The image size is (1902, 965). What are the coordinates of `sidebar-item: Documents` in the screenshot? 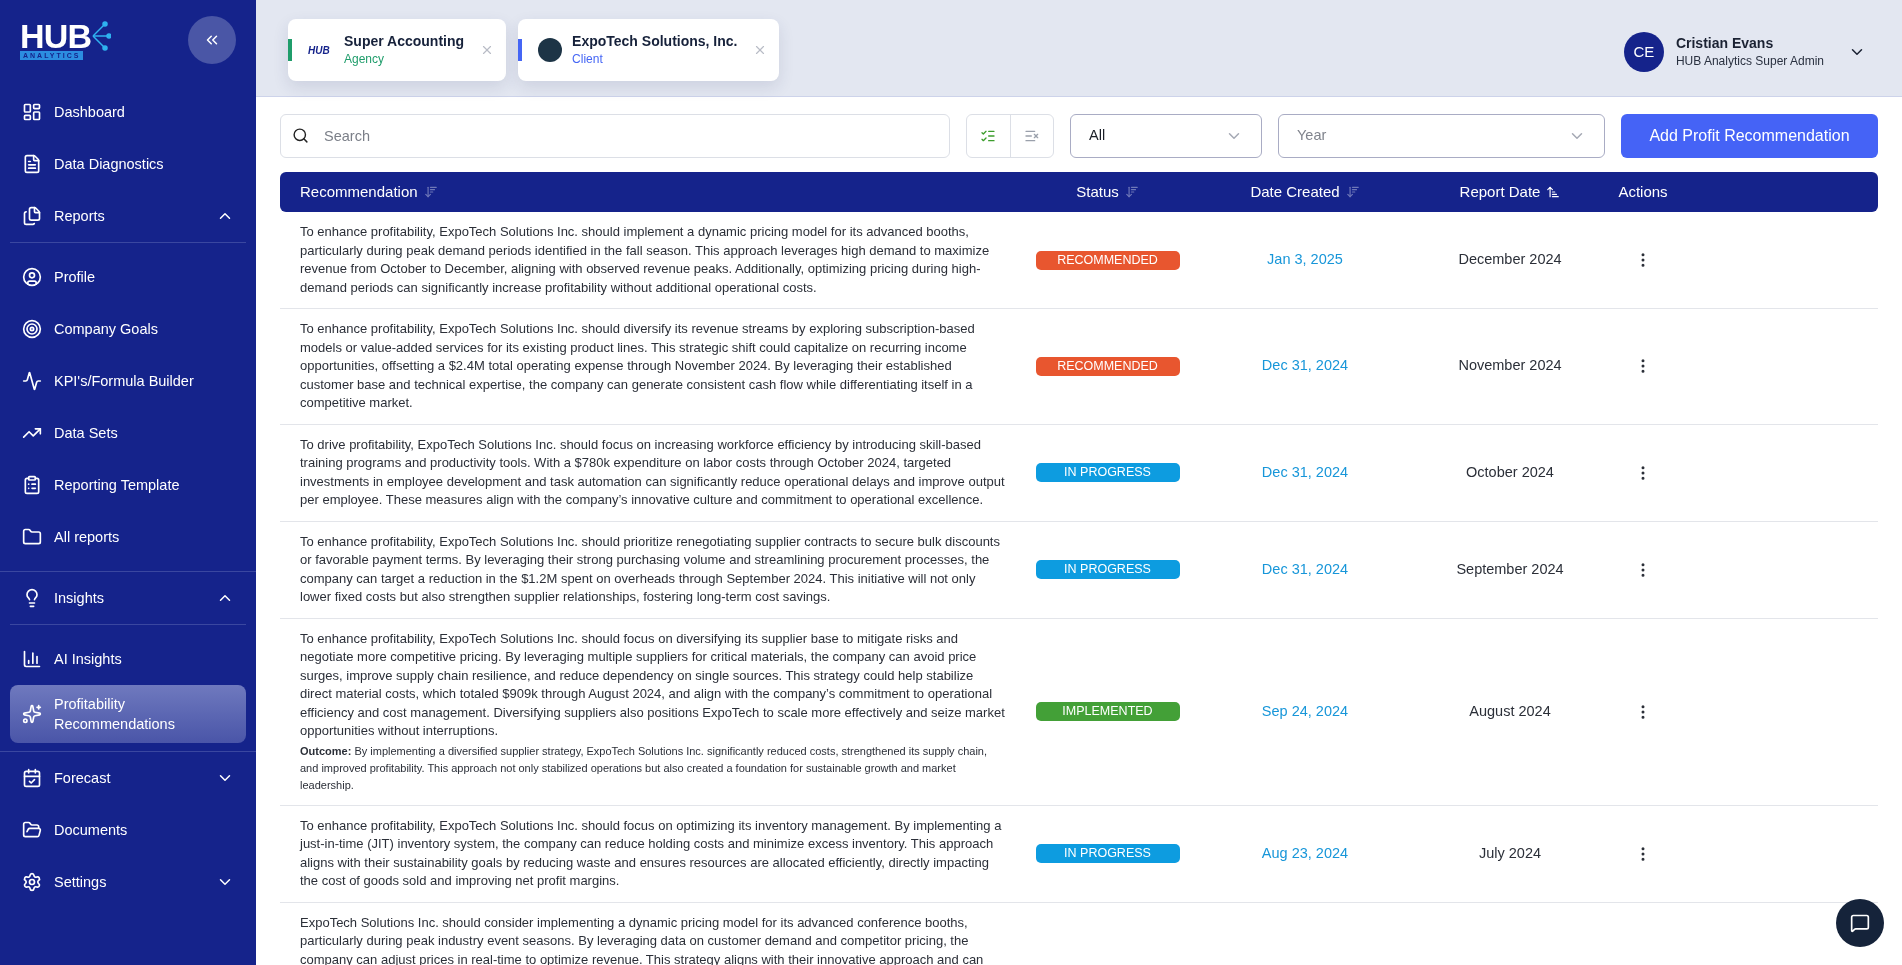 It's located at (128, 830).